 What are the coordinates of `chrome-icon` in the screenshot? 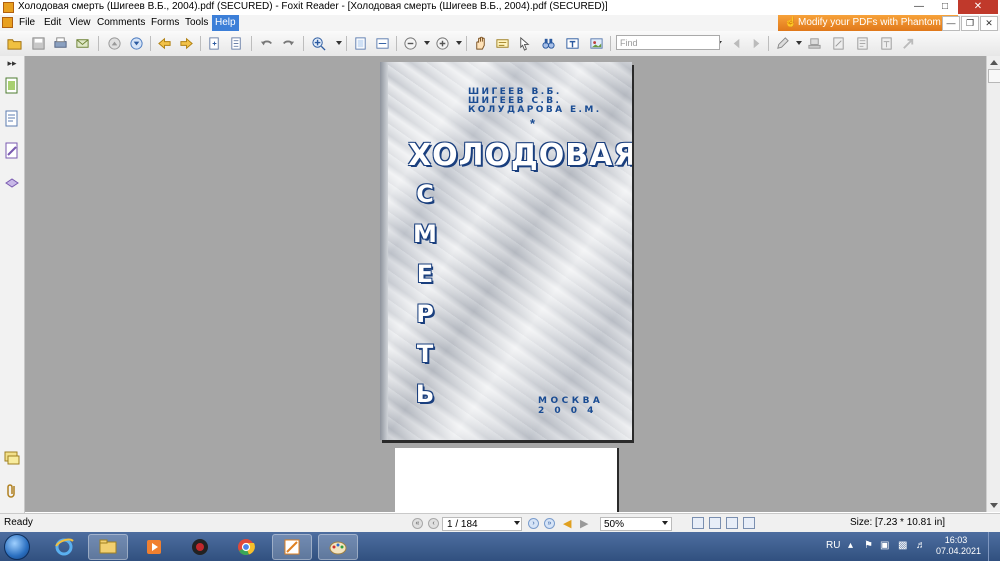 It's located at (246, 547).